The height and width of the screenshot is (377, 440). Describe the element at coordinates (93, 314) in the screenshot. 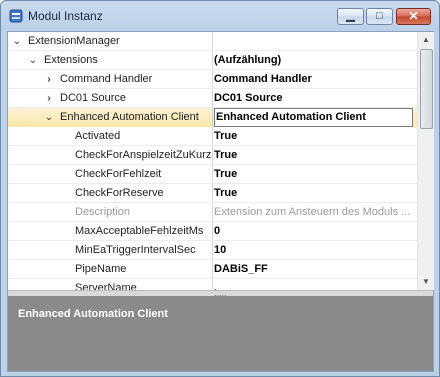

I see `description-title: Enhanced Automation Client` at that location.